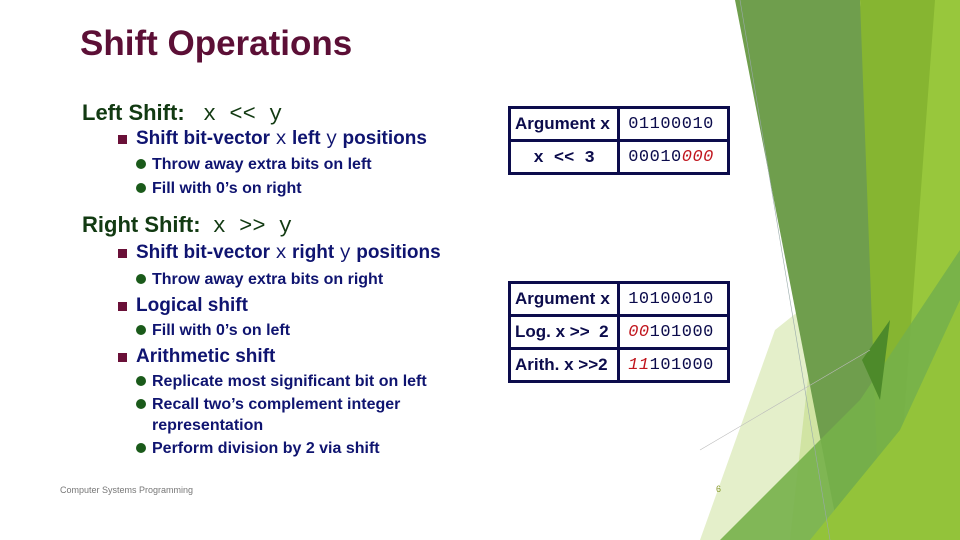  I want to click on sub-text: Throw away extra bits on left, so click(262, 164).